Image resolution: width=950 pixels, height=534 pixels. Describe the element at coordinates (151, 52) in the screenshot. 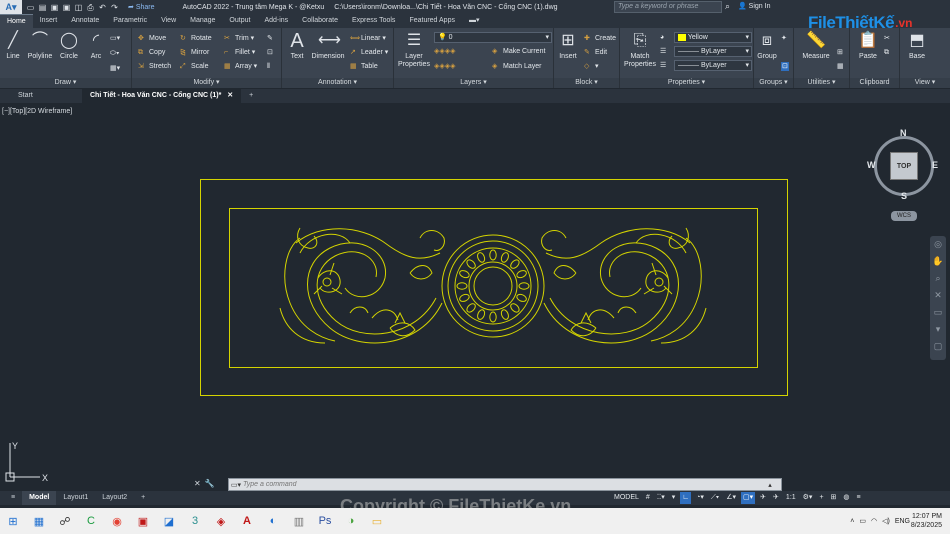

I see `copy-button: ⧉ Copy` at that location.